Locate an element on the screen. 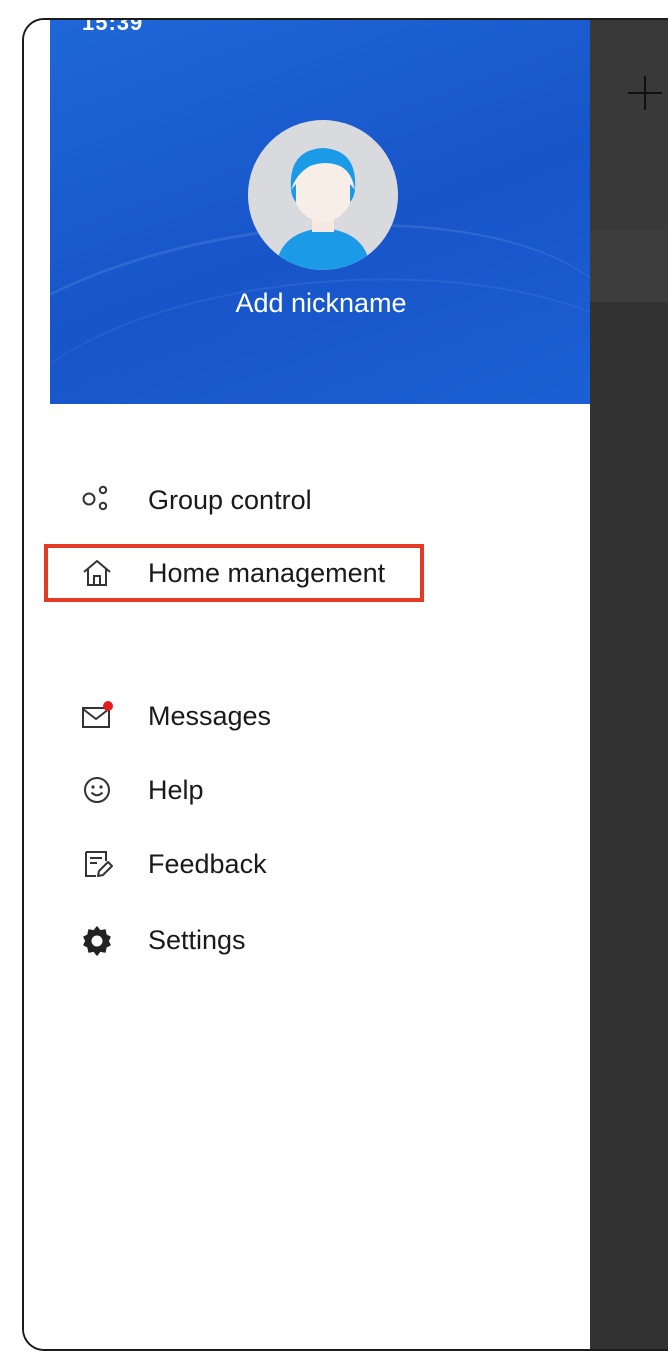 The height and width of the screenshot is (1351, 668). dimmed-main-screen is located at coordinates (629, 684).